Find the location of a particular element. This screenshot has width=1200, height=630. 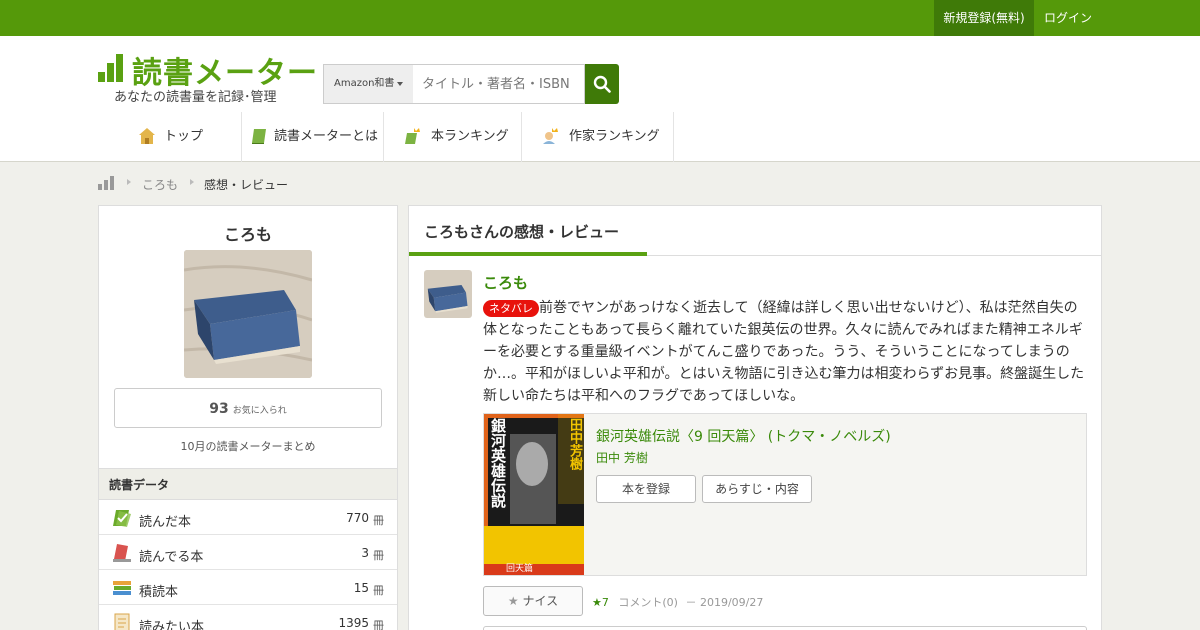

review-meta: ★7 コメント(0) － 2019/09/27 is located at coordinates (677, 602).